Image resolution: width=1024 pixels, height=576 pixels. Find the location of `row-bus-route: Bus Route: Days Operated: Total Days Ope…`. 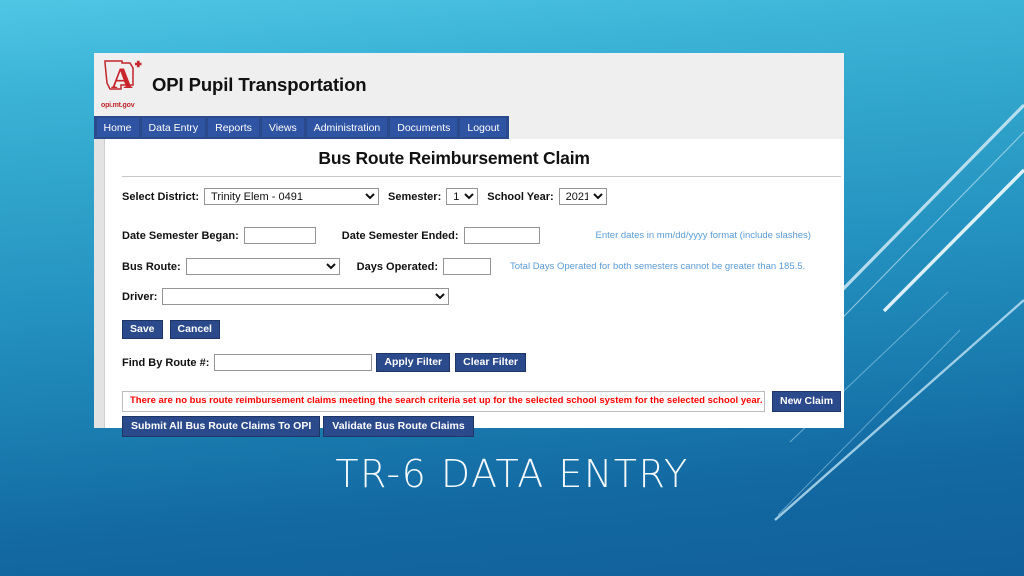

row-bus-route: Bus Route: Days Operated: Total Days Ope… is located at coordinates (481, 266).